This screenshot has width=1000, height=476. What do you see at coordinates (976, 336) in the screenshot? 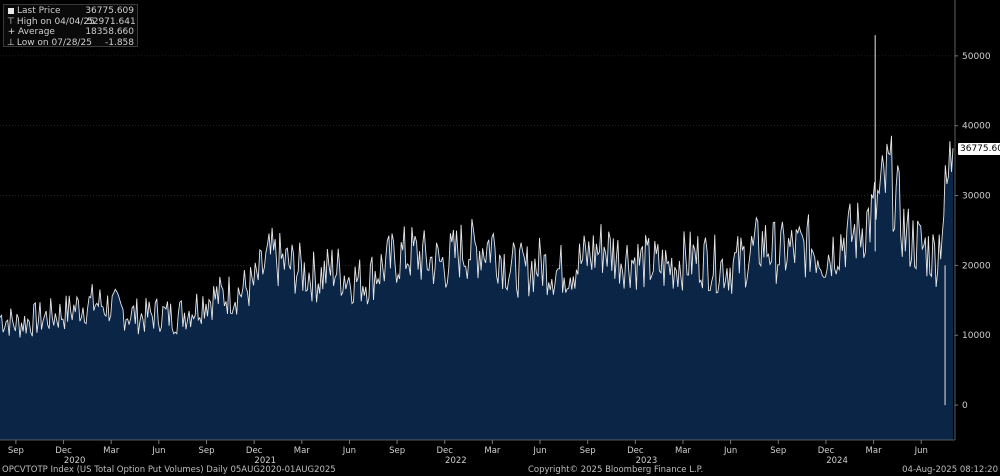
I see `y-tick-label: 10000` at bounding box center [976, 336].